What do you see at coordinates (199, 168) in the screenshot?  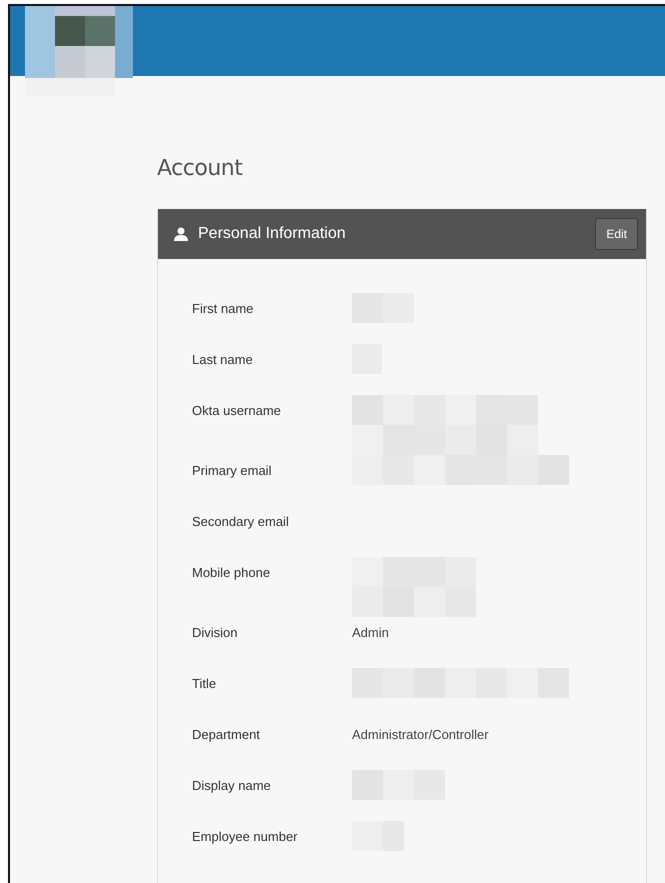 I see `page-title: Account` at bounding box center [199, 168].